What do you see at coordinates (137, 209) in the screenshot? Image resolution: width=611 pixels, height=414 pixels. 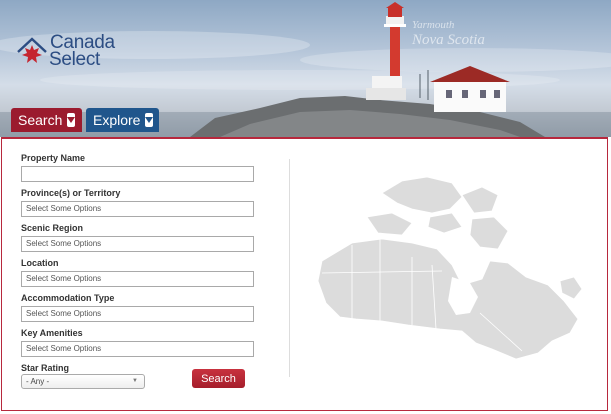 I see `province-select: Select Some Options` at bounding box center [137, 209].